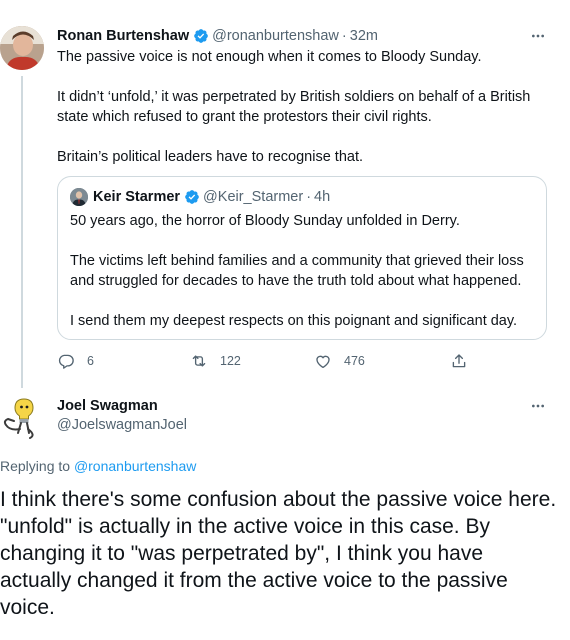 This screenshot has height=640, width=570. I want to click on author-name: Joel Swagman, so click(107, 406).